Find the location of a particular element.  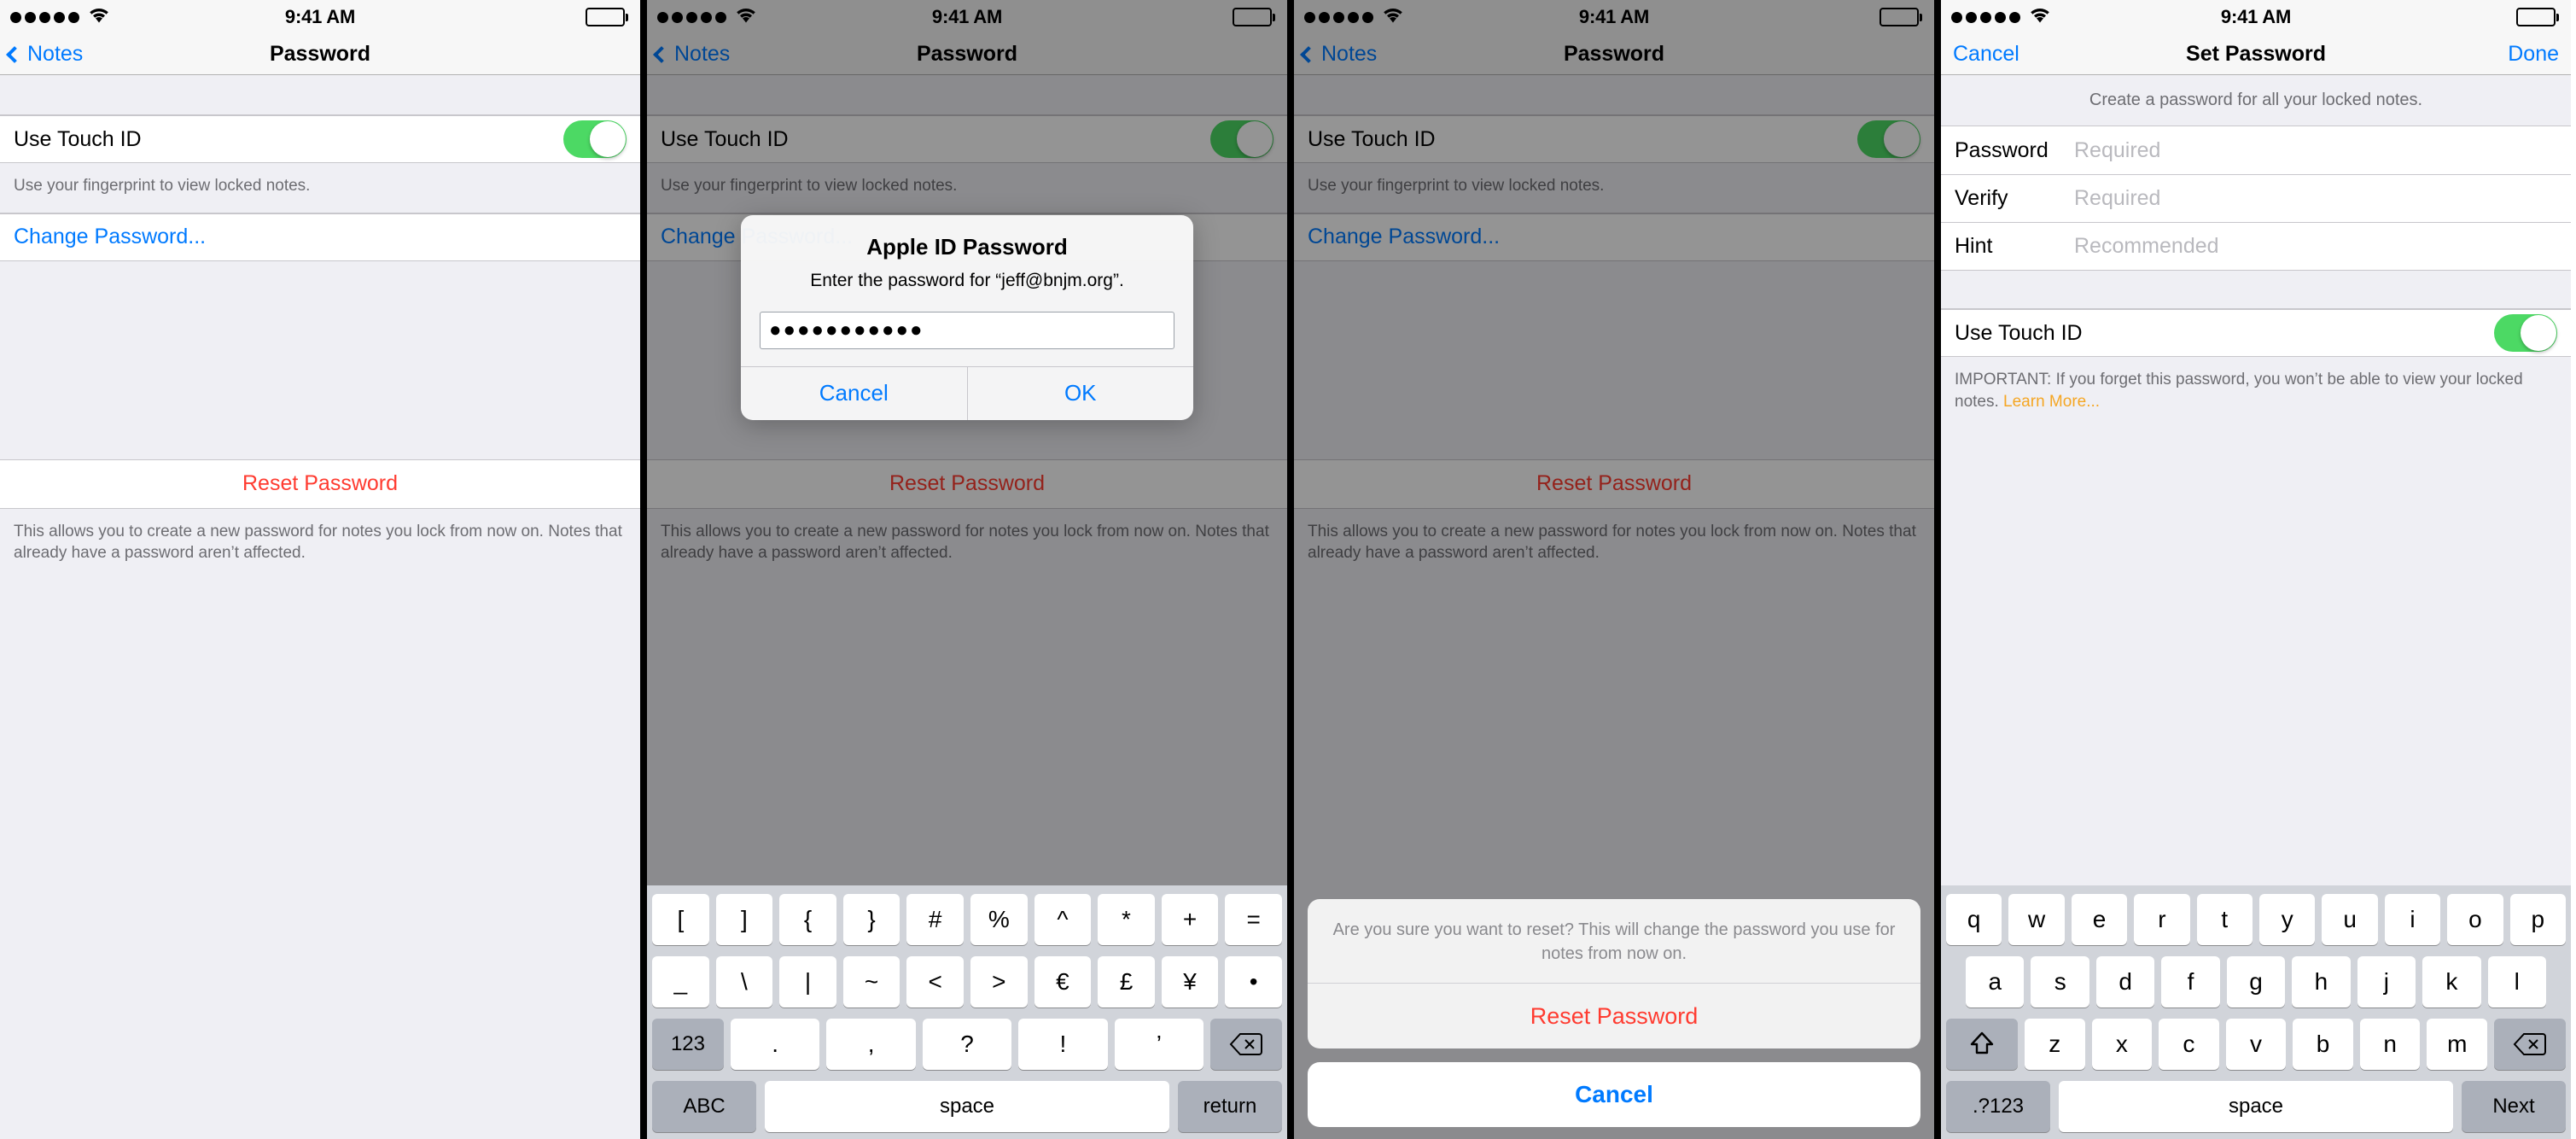

key-return: return is located at coordinates (1230, 1106).